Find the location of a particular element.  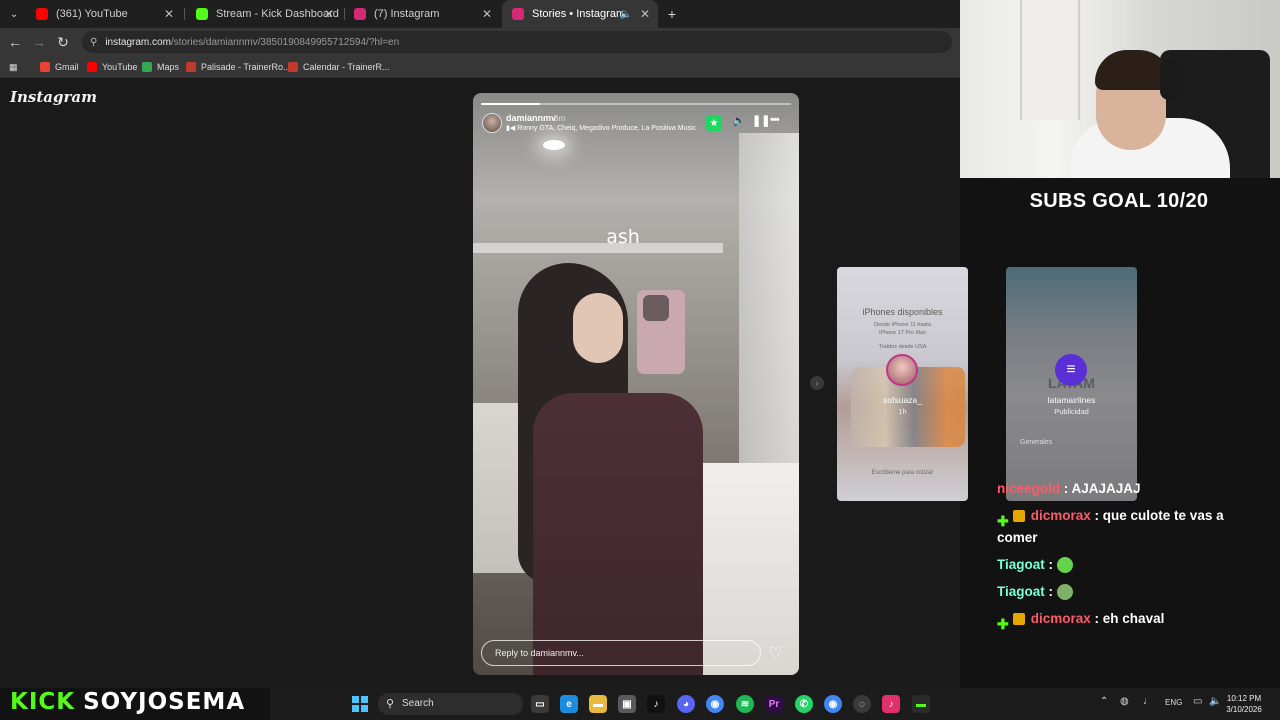

preview-title: iPhones disponibles is located at coordinates (902, 312).